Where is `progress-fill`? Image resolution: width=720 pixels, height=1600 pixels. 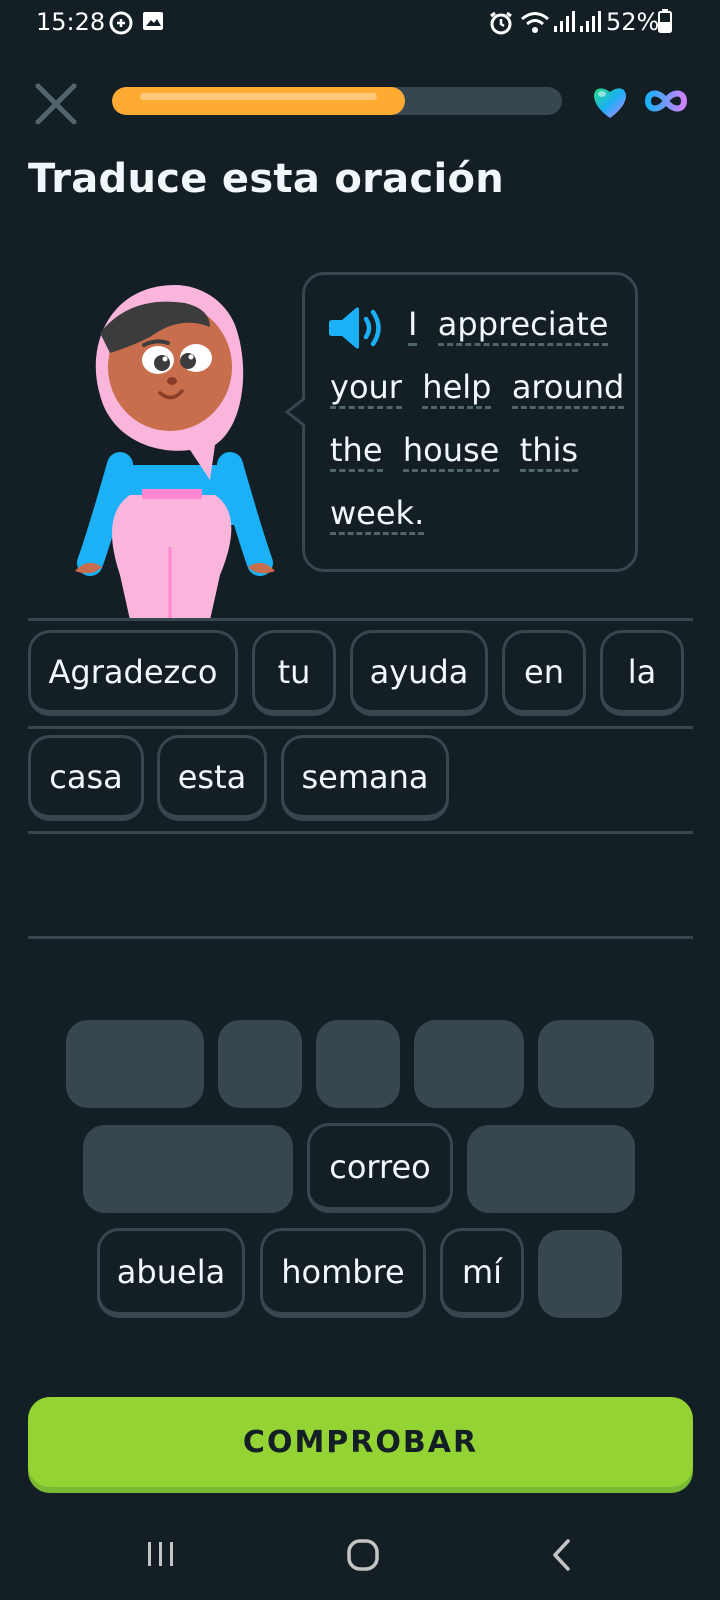 progress-fill is located at coordinates (258, 101).